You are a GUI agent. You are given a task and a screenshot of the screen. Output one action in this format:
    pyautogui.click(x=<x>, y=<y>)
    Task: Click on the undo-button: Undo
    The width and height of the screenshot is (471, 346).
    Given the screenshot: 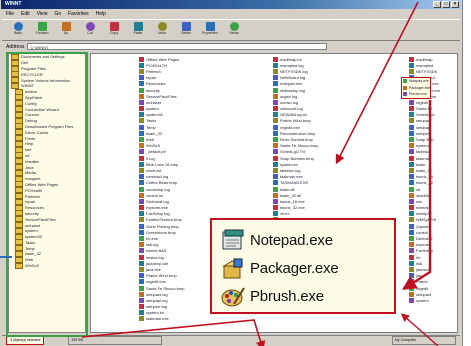 What is the action you would take?
    pyautogui.click(x=162, y=30)
    